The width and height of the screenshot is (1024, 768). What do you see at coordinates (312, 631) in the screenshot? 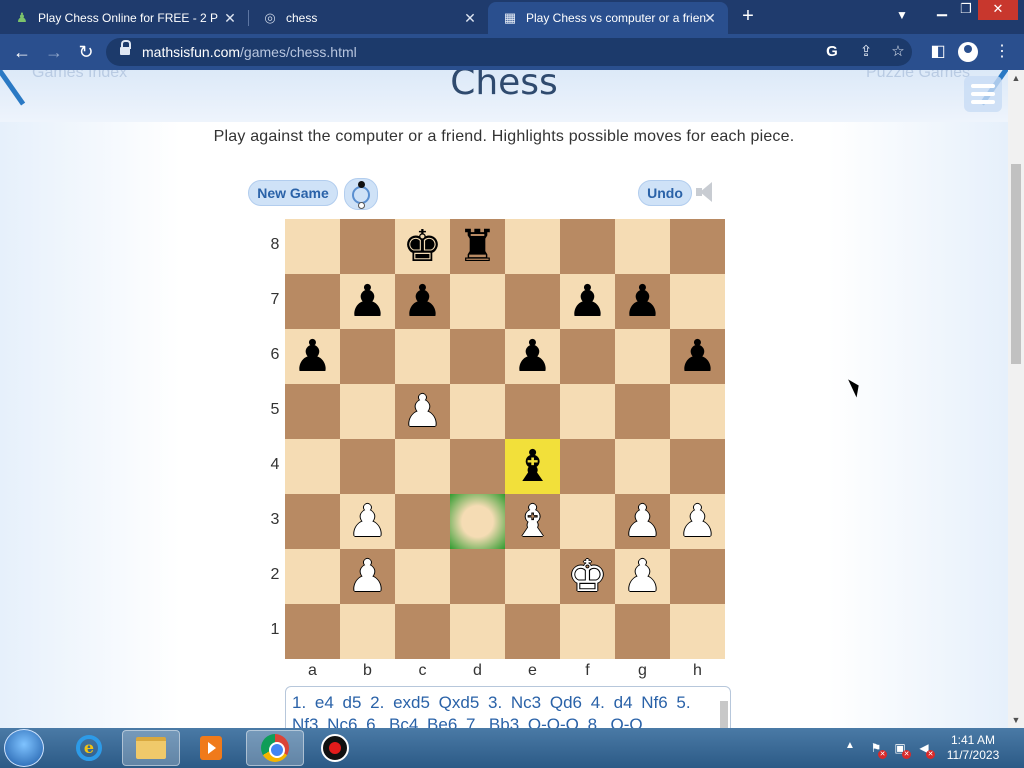
I see `square-a1` at bounding box center [312, 631].